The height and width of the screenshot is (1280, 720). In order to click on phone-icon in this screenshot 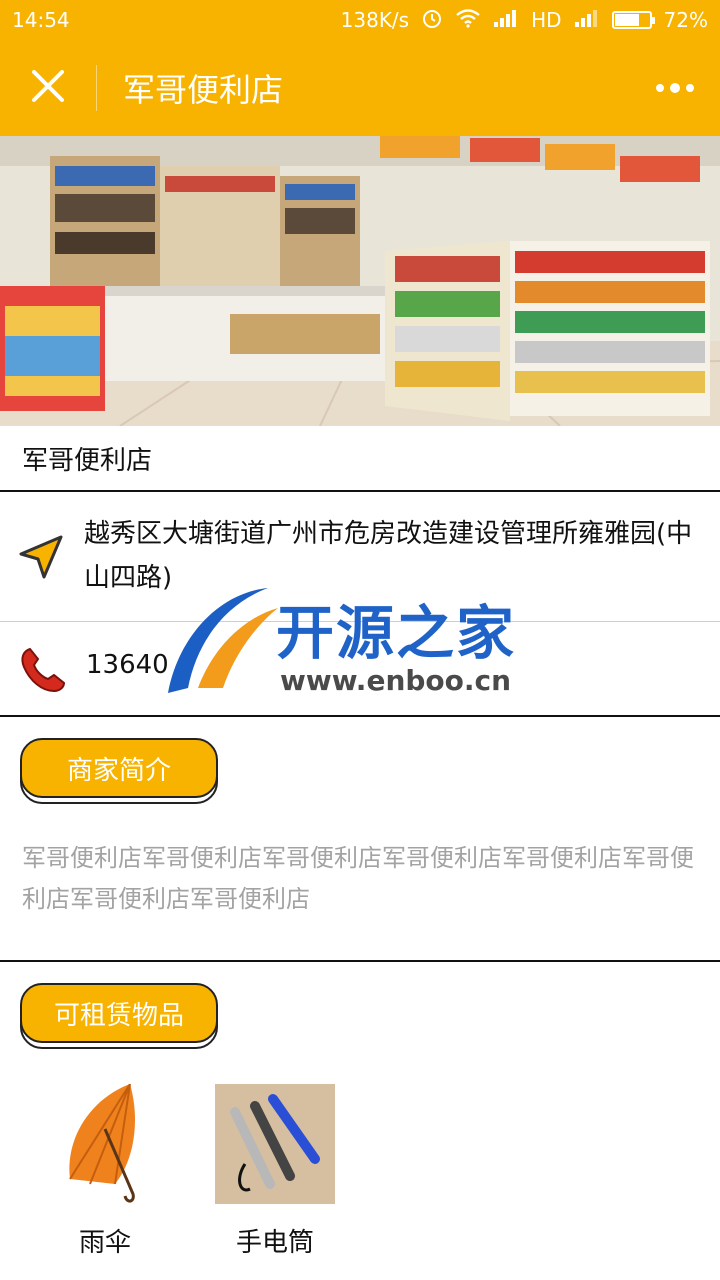, I will do `click(43, 672)`.